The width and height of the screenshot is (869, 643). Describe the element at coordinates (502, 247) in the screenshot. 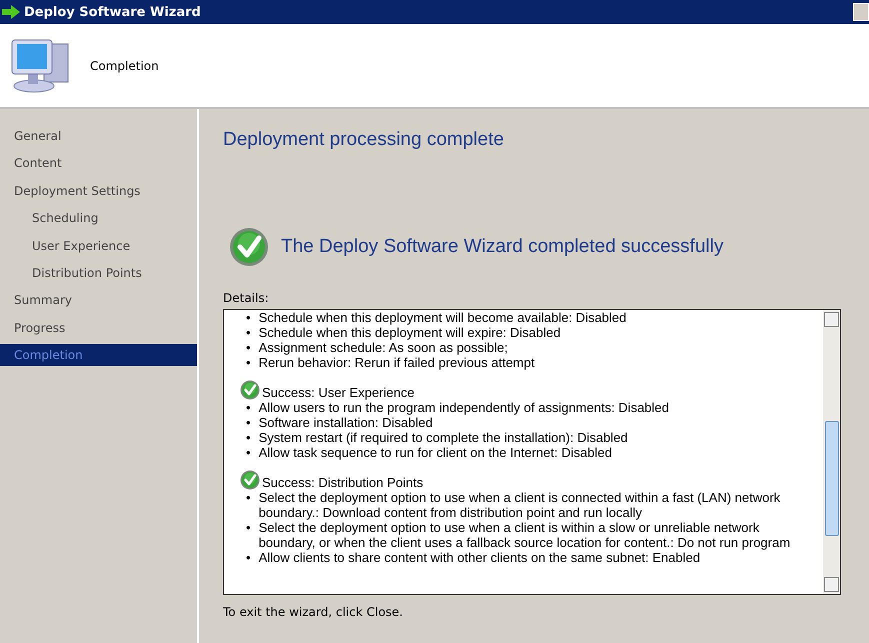

I see `status-message: The Deploy Software Wizard completed successfully` at that location.